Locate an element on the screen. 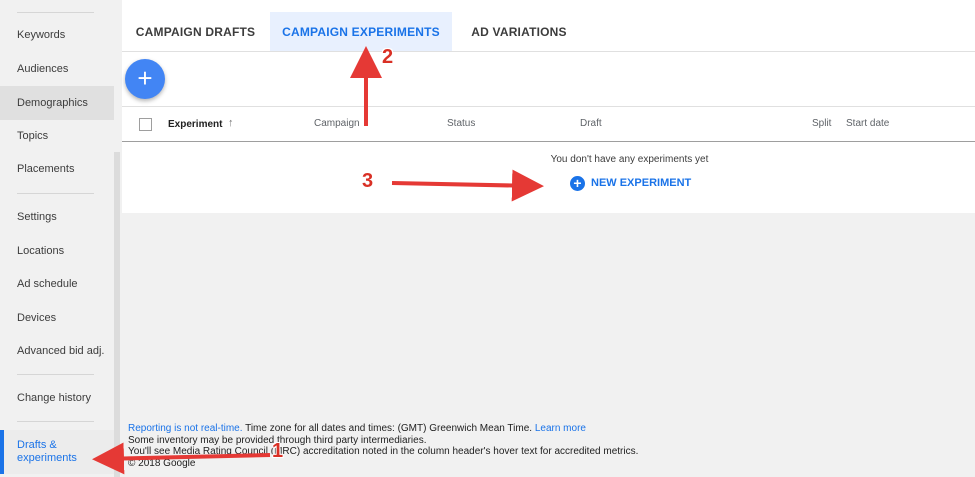  annotation-number-2: 2 is located at coordinates (388, 57).